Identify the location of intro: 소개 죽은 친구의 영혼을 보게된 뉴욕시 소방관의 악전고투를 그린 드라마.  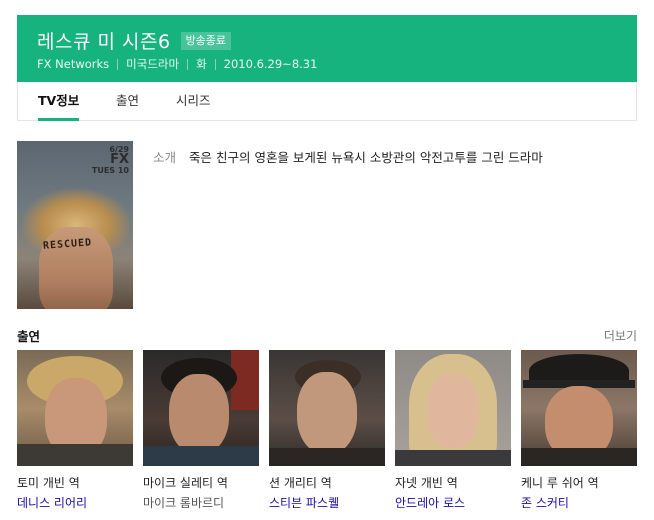
(348, 156).